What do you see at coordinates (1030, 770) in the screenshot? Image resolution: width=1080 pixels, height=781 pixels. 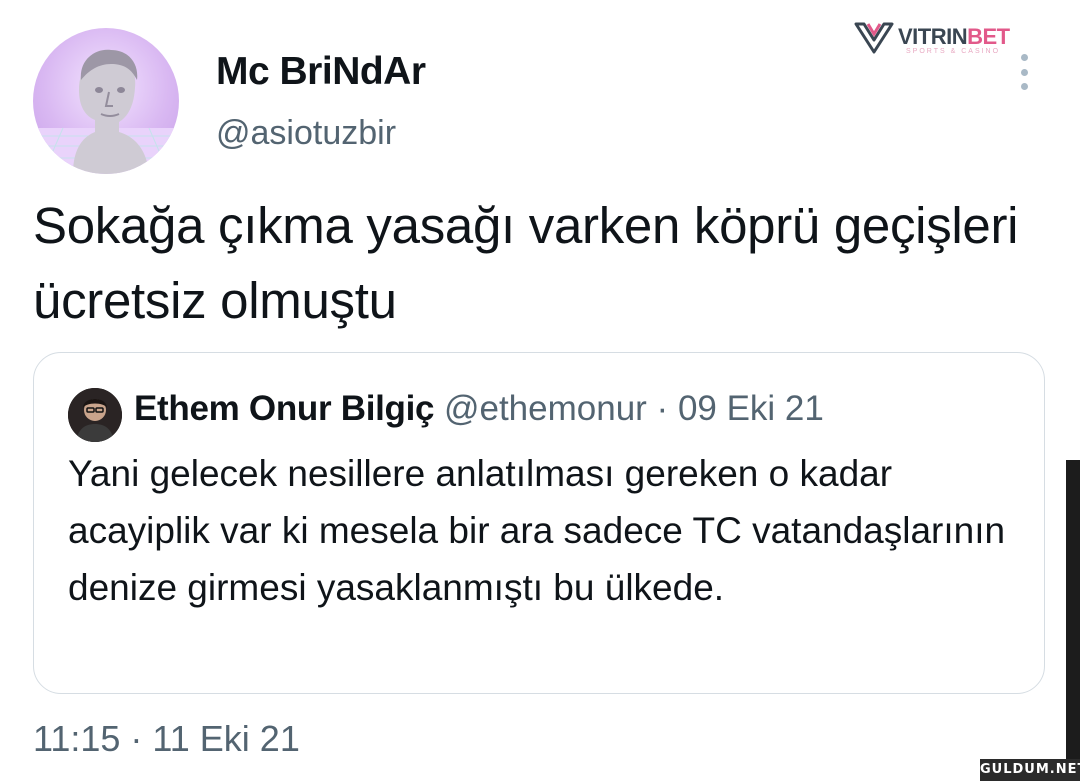 I see `site-watermark: GULDUM.NET` at bounding box center [1030, 770].